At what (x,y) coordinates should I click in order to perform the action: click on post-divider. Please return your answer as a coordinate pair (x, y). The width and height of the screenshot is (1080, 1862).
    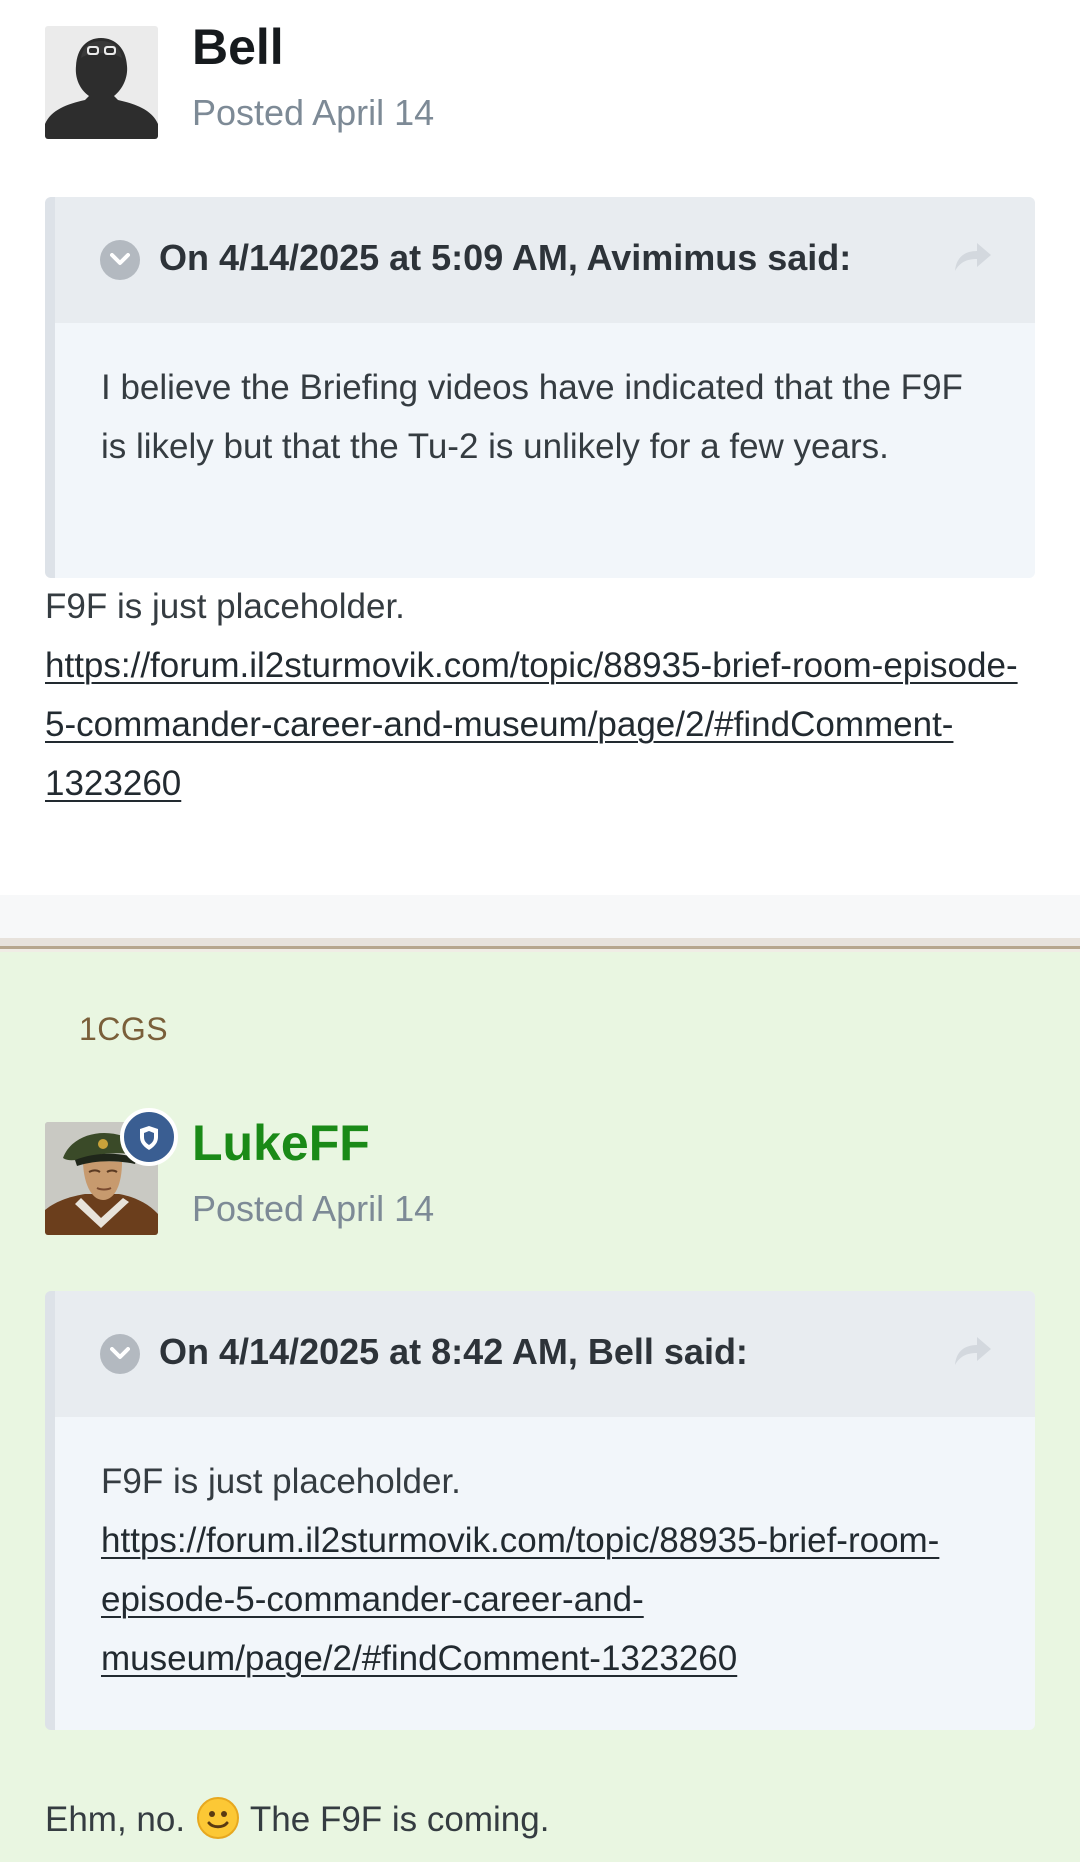
    Looking at the image, I should click on (540, 945).